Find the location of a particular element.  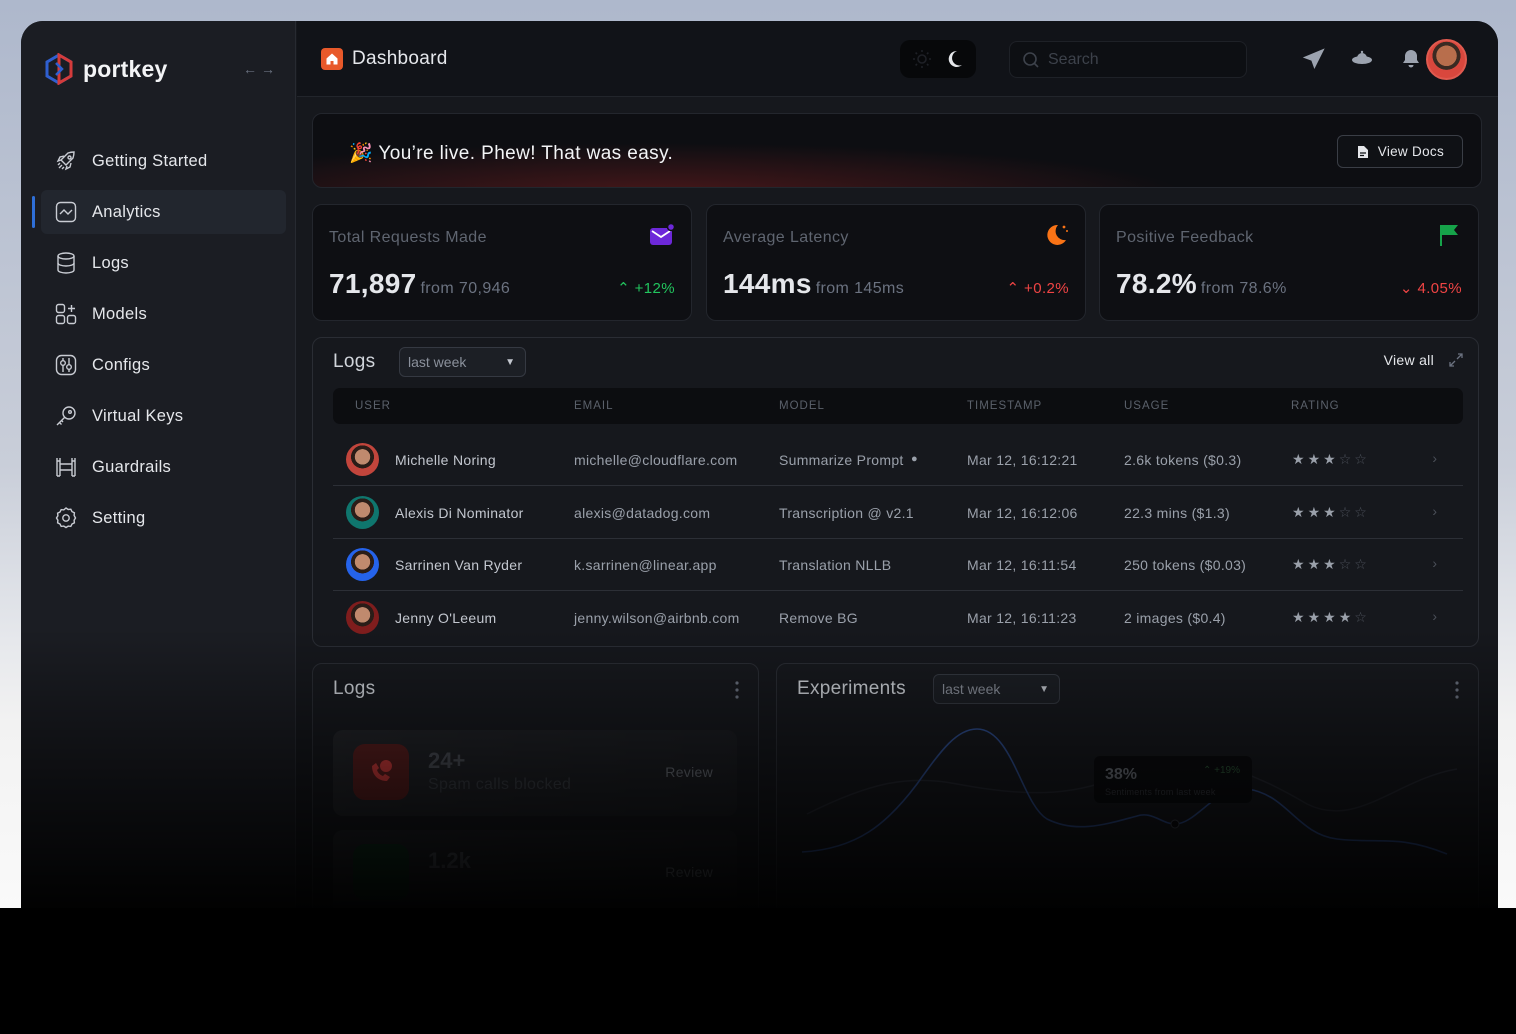

portkey-logo-icon is located at coordinates (59, 69).